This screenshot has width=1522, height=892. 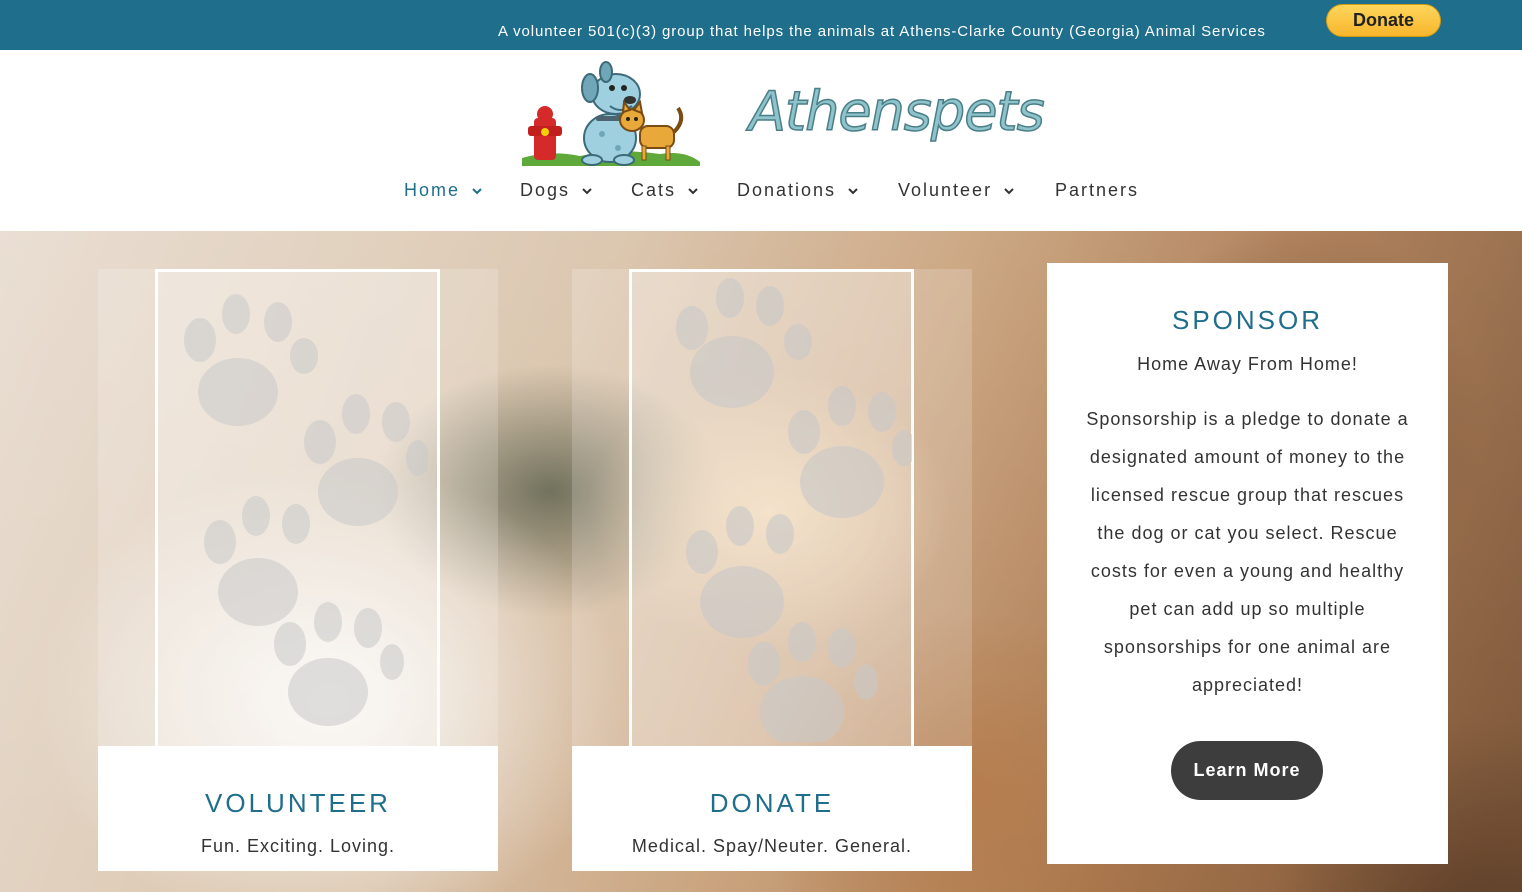 I want to click on sponsor-title: SPONSOR, so click(x=1247, y=320).